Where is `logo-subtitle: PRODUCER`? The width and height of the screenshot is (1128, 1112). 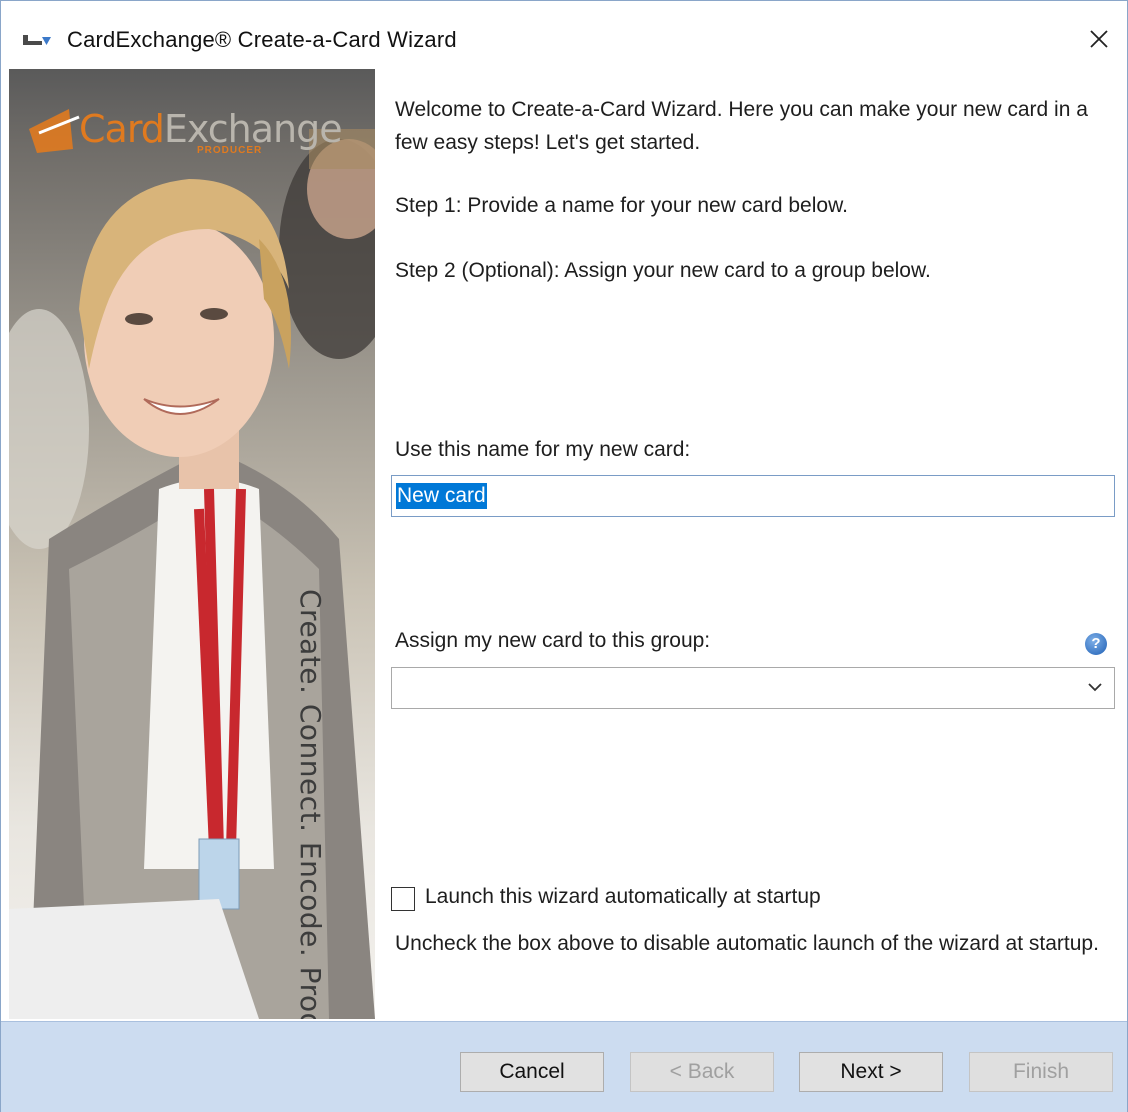 logo-subtitle: PRODUCER is located at coordinates (230, 150).